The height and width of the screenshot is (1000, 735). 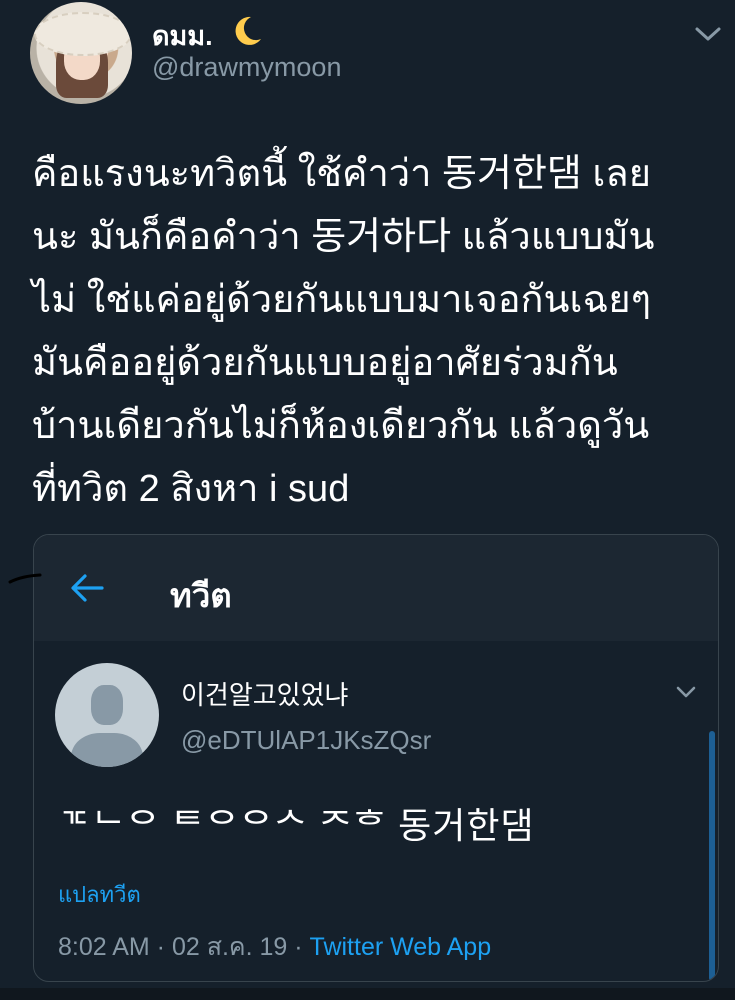 I want to click on author-avatar, so click(x=81, y=53).